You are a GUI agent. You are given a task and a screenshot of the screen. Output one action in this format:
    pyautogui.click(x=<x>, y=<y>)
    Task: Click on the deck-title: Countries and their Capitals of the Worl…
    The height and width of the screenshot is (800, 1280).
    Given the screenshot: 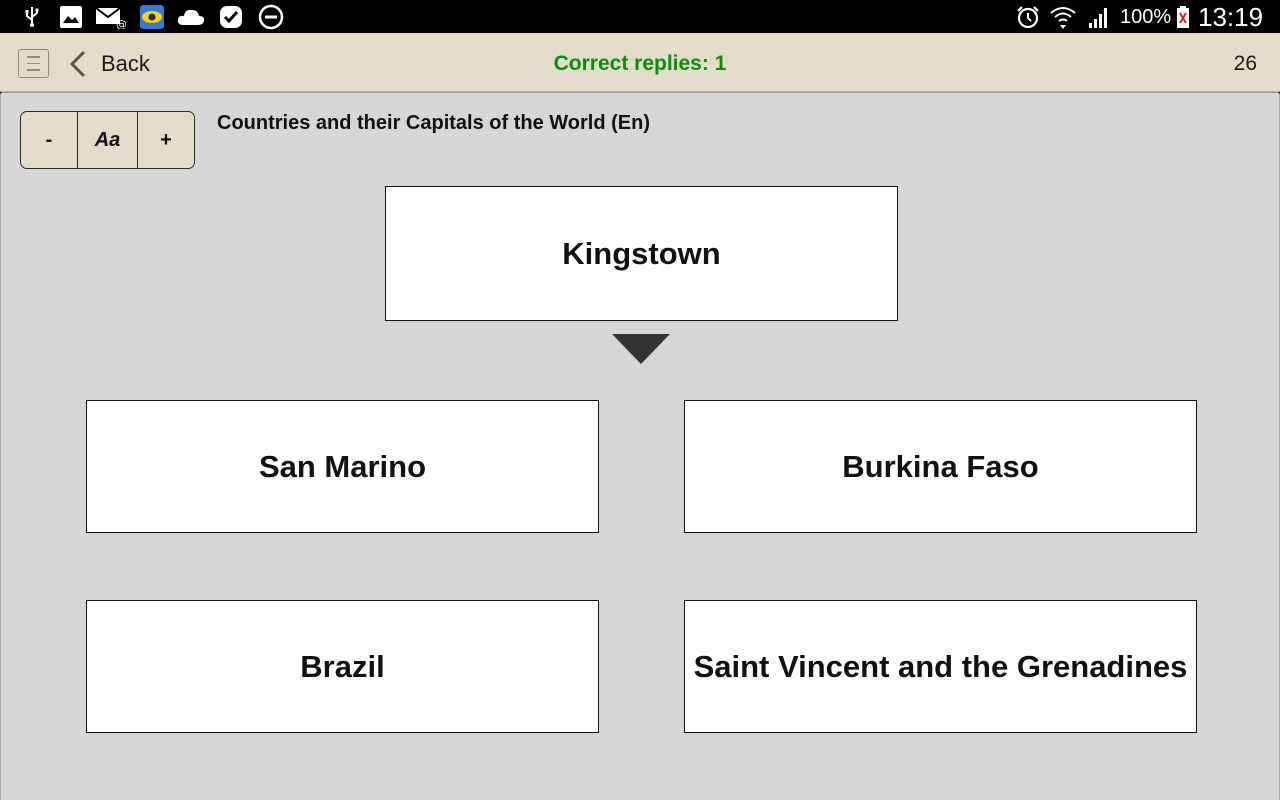 What is the action you would take?
    pyautogui.click(x=433, y=123)
    